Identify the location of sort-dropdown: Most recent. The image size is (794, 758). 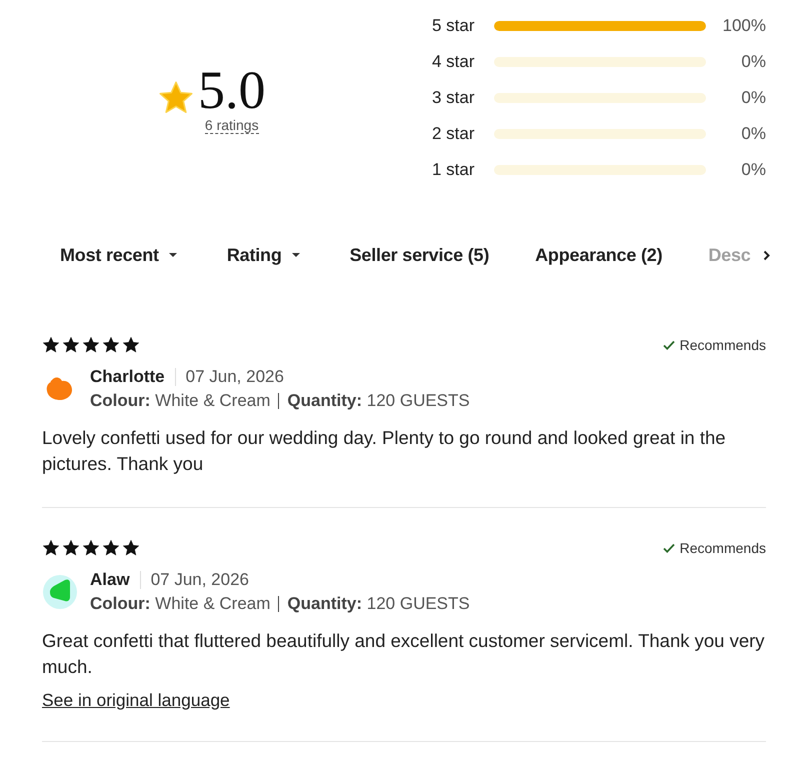
(120, 255).